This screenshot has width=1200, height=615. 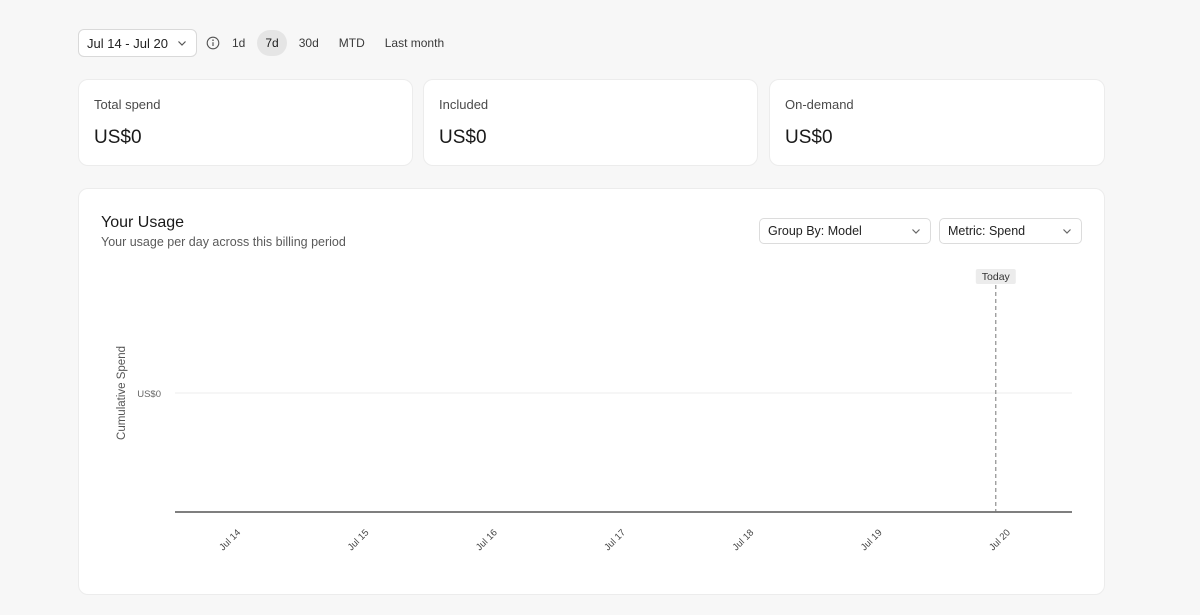 What do you see at coordinates (359, 540) in the screenshot?
I see `x-tick-label: Jul 15` at bounding box center [359, 540].